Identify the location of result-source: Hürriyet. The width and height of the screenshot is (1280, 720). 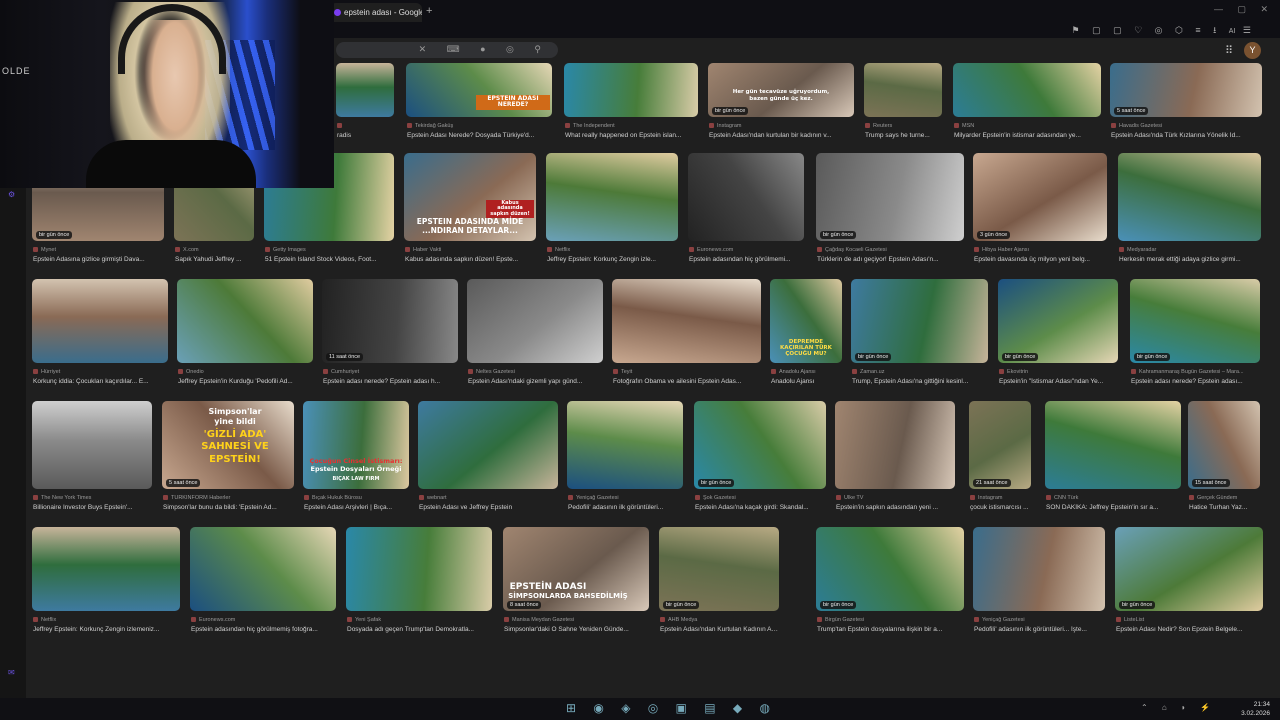
(101, 372).